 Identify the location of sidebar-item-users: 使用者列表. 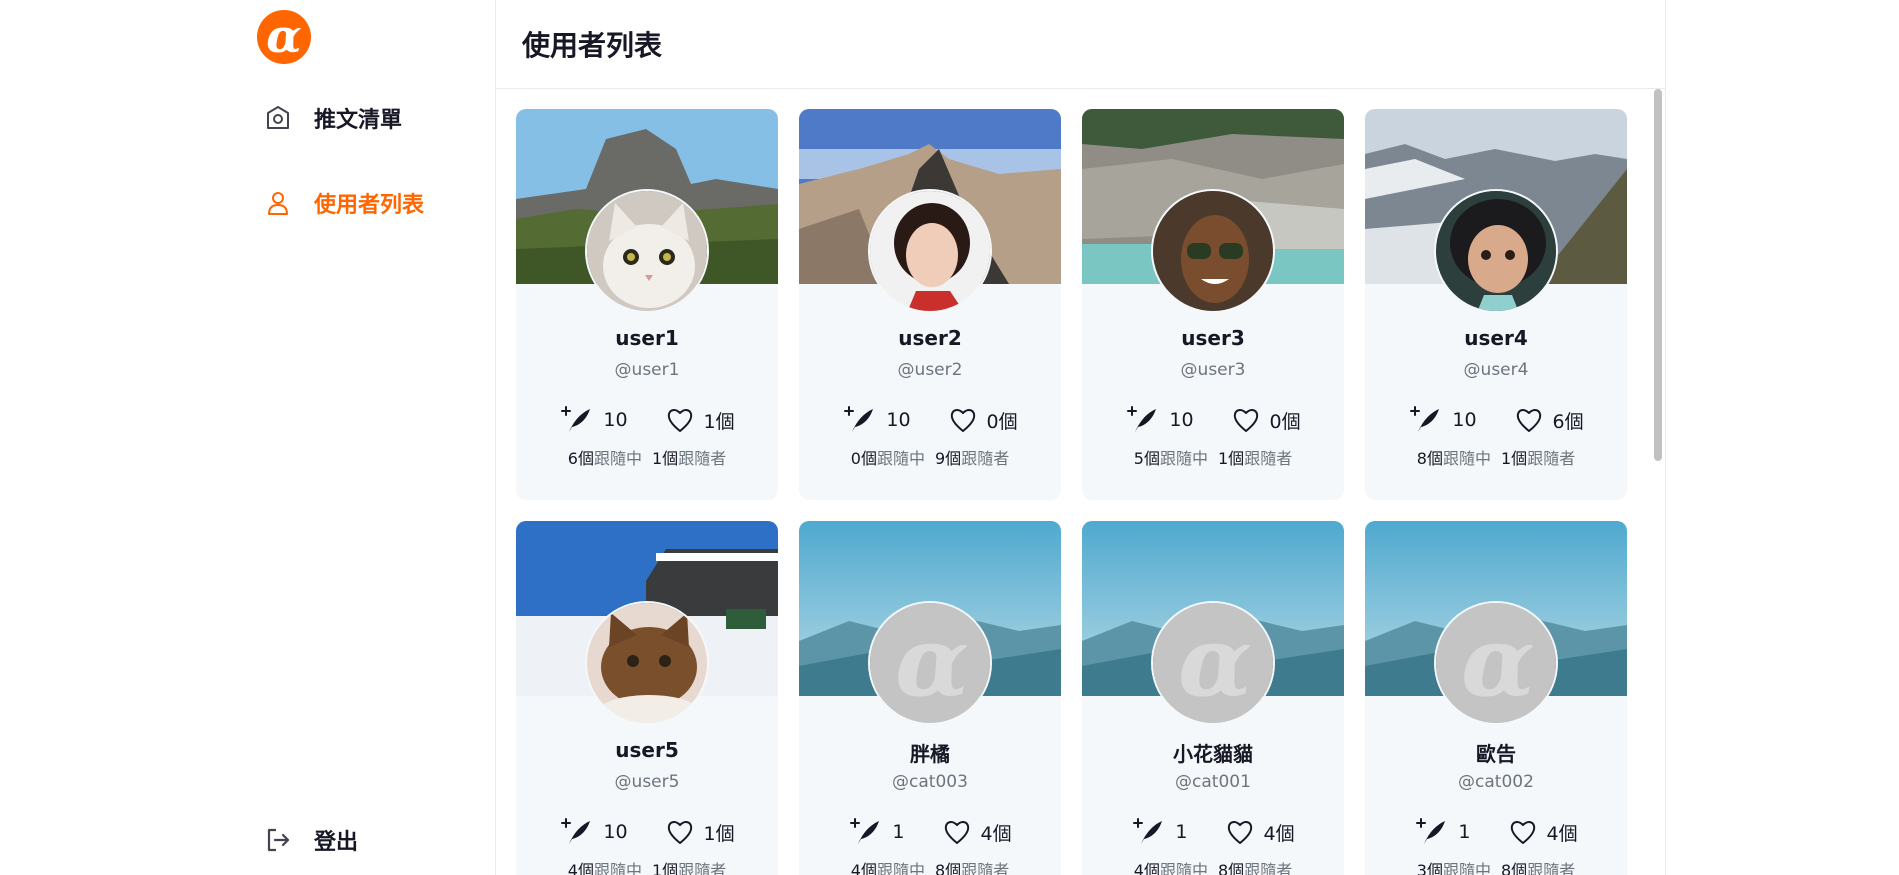
(344, 203).